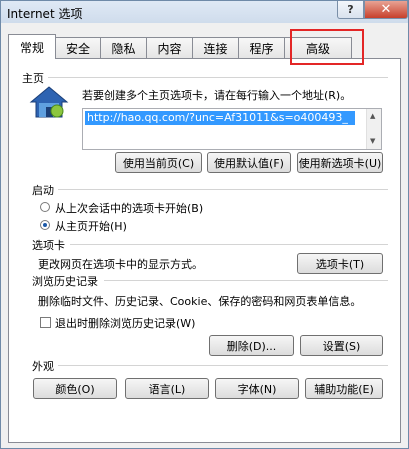 This screenshot has width=409, height=449. I want to click on use-new-tab-button: 使用新选项卡(U), so click(340, 162).